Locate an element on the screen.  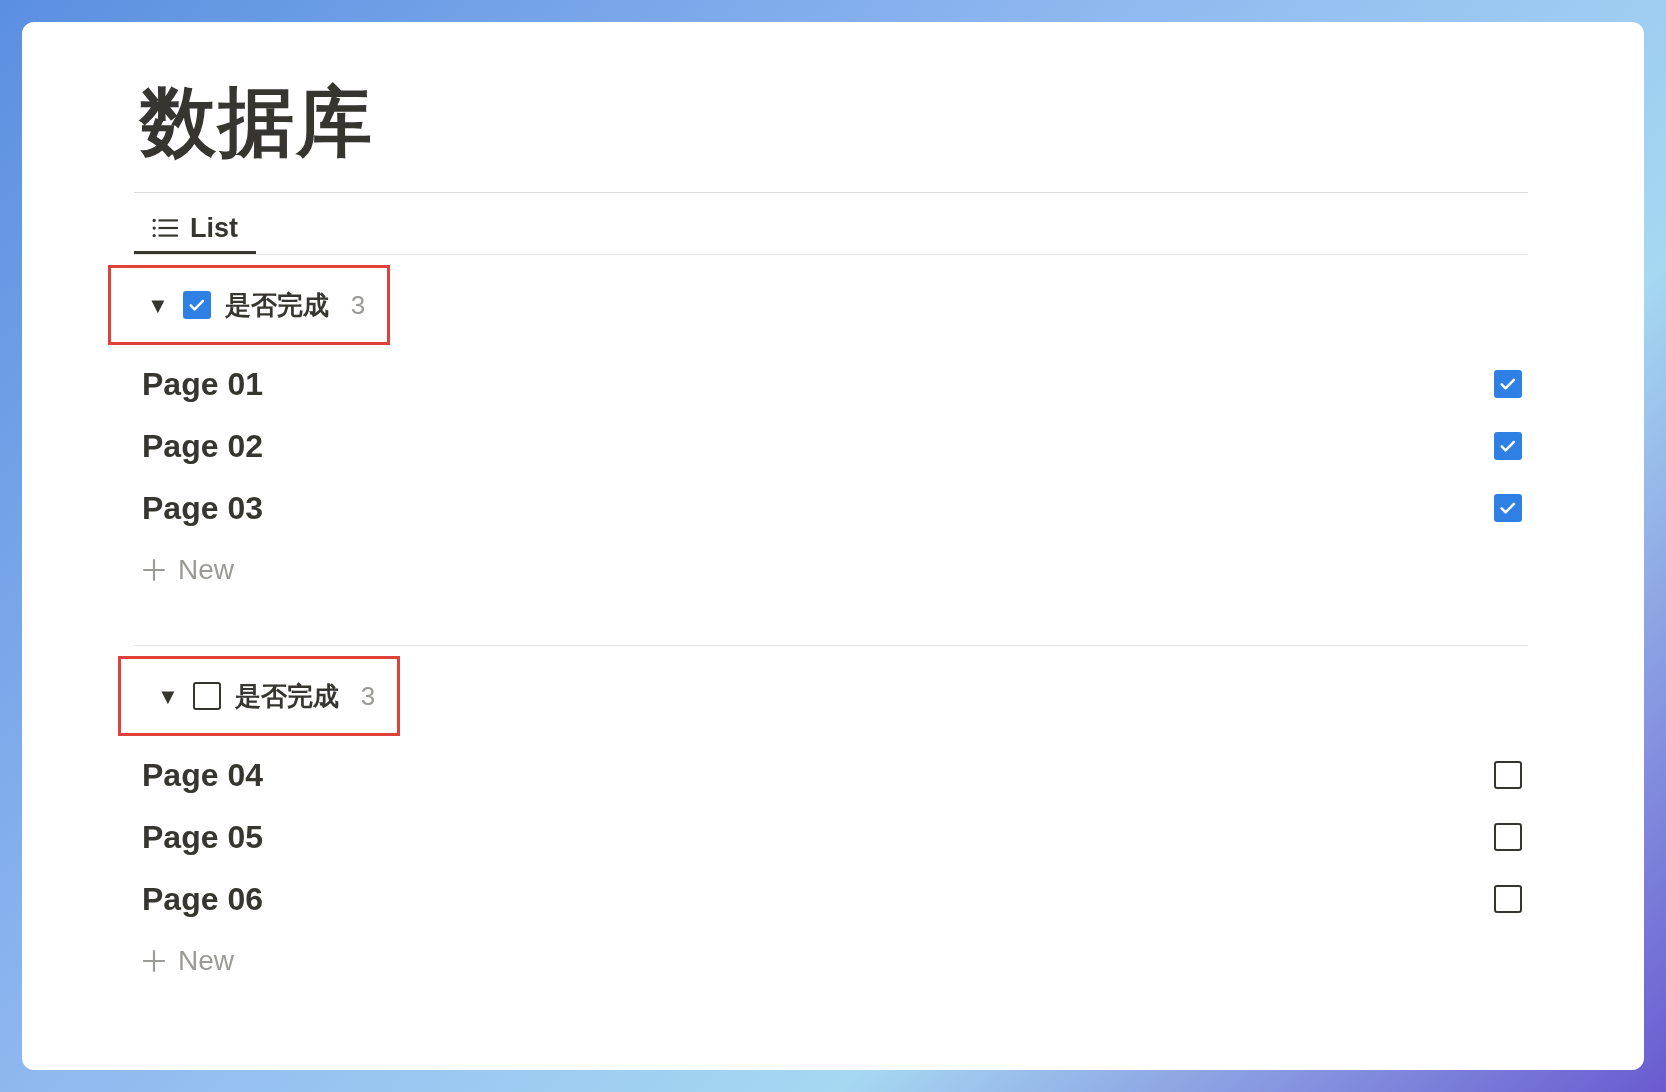
page-title-row: Page 02 is located at coordinates (202, 446).